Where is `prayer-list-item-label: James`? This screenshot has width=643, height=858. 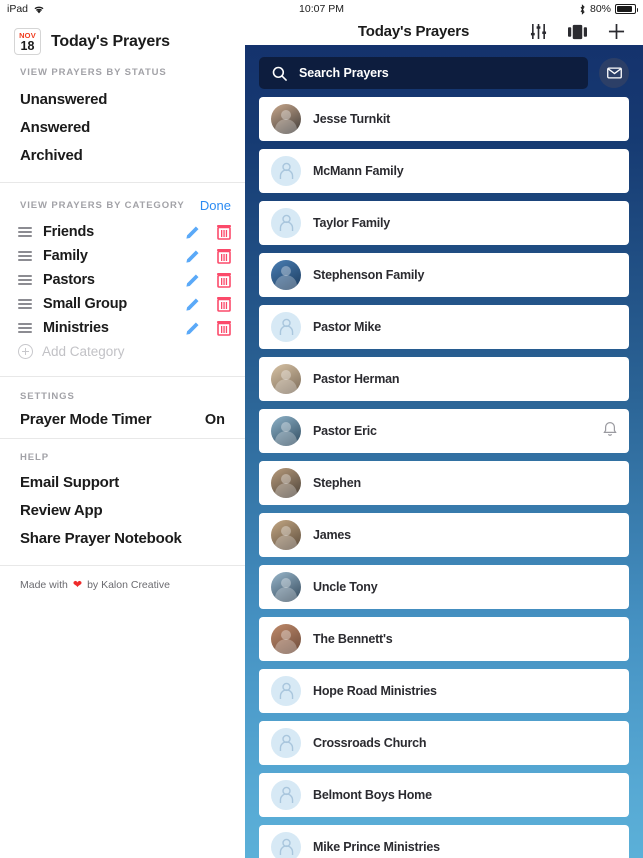 prayer-list-item-label: James is located at coordinates (332, 535).